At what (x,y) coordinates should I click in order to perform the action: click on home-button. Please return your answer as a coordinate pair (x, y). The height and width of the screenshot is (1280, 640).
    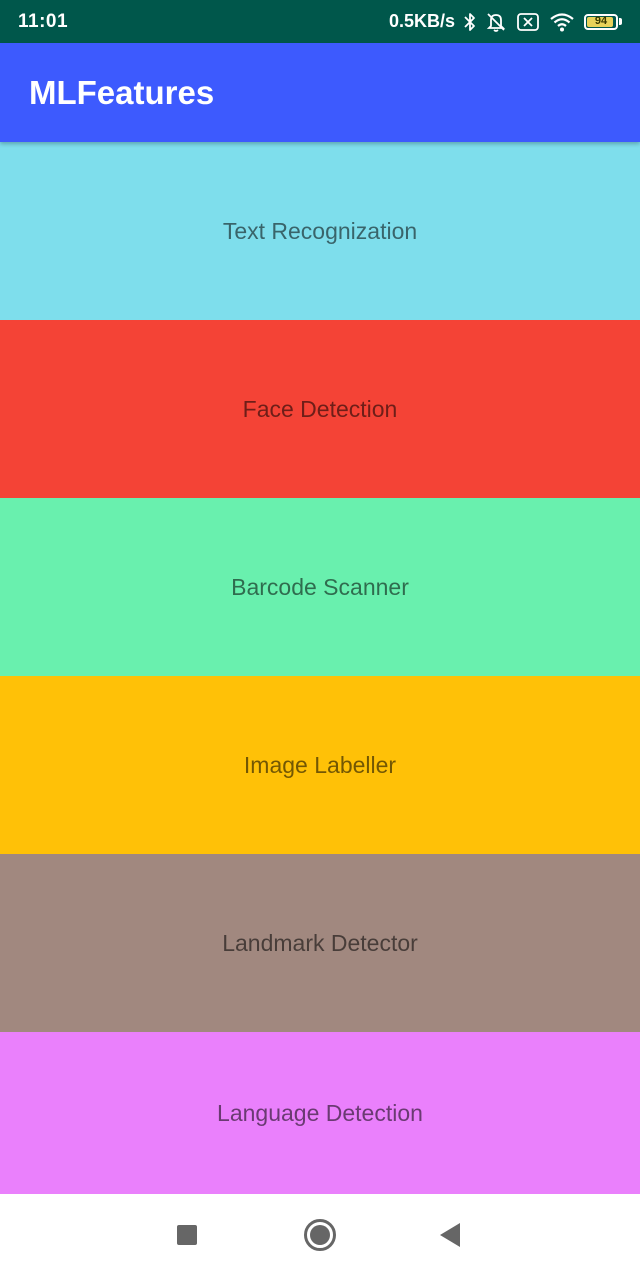
    Looking at the image, I should click on (320, 1237).